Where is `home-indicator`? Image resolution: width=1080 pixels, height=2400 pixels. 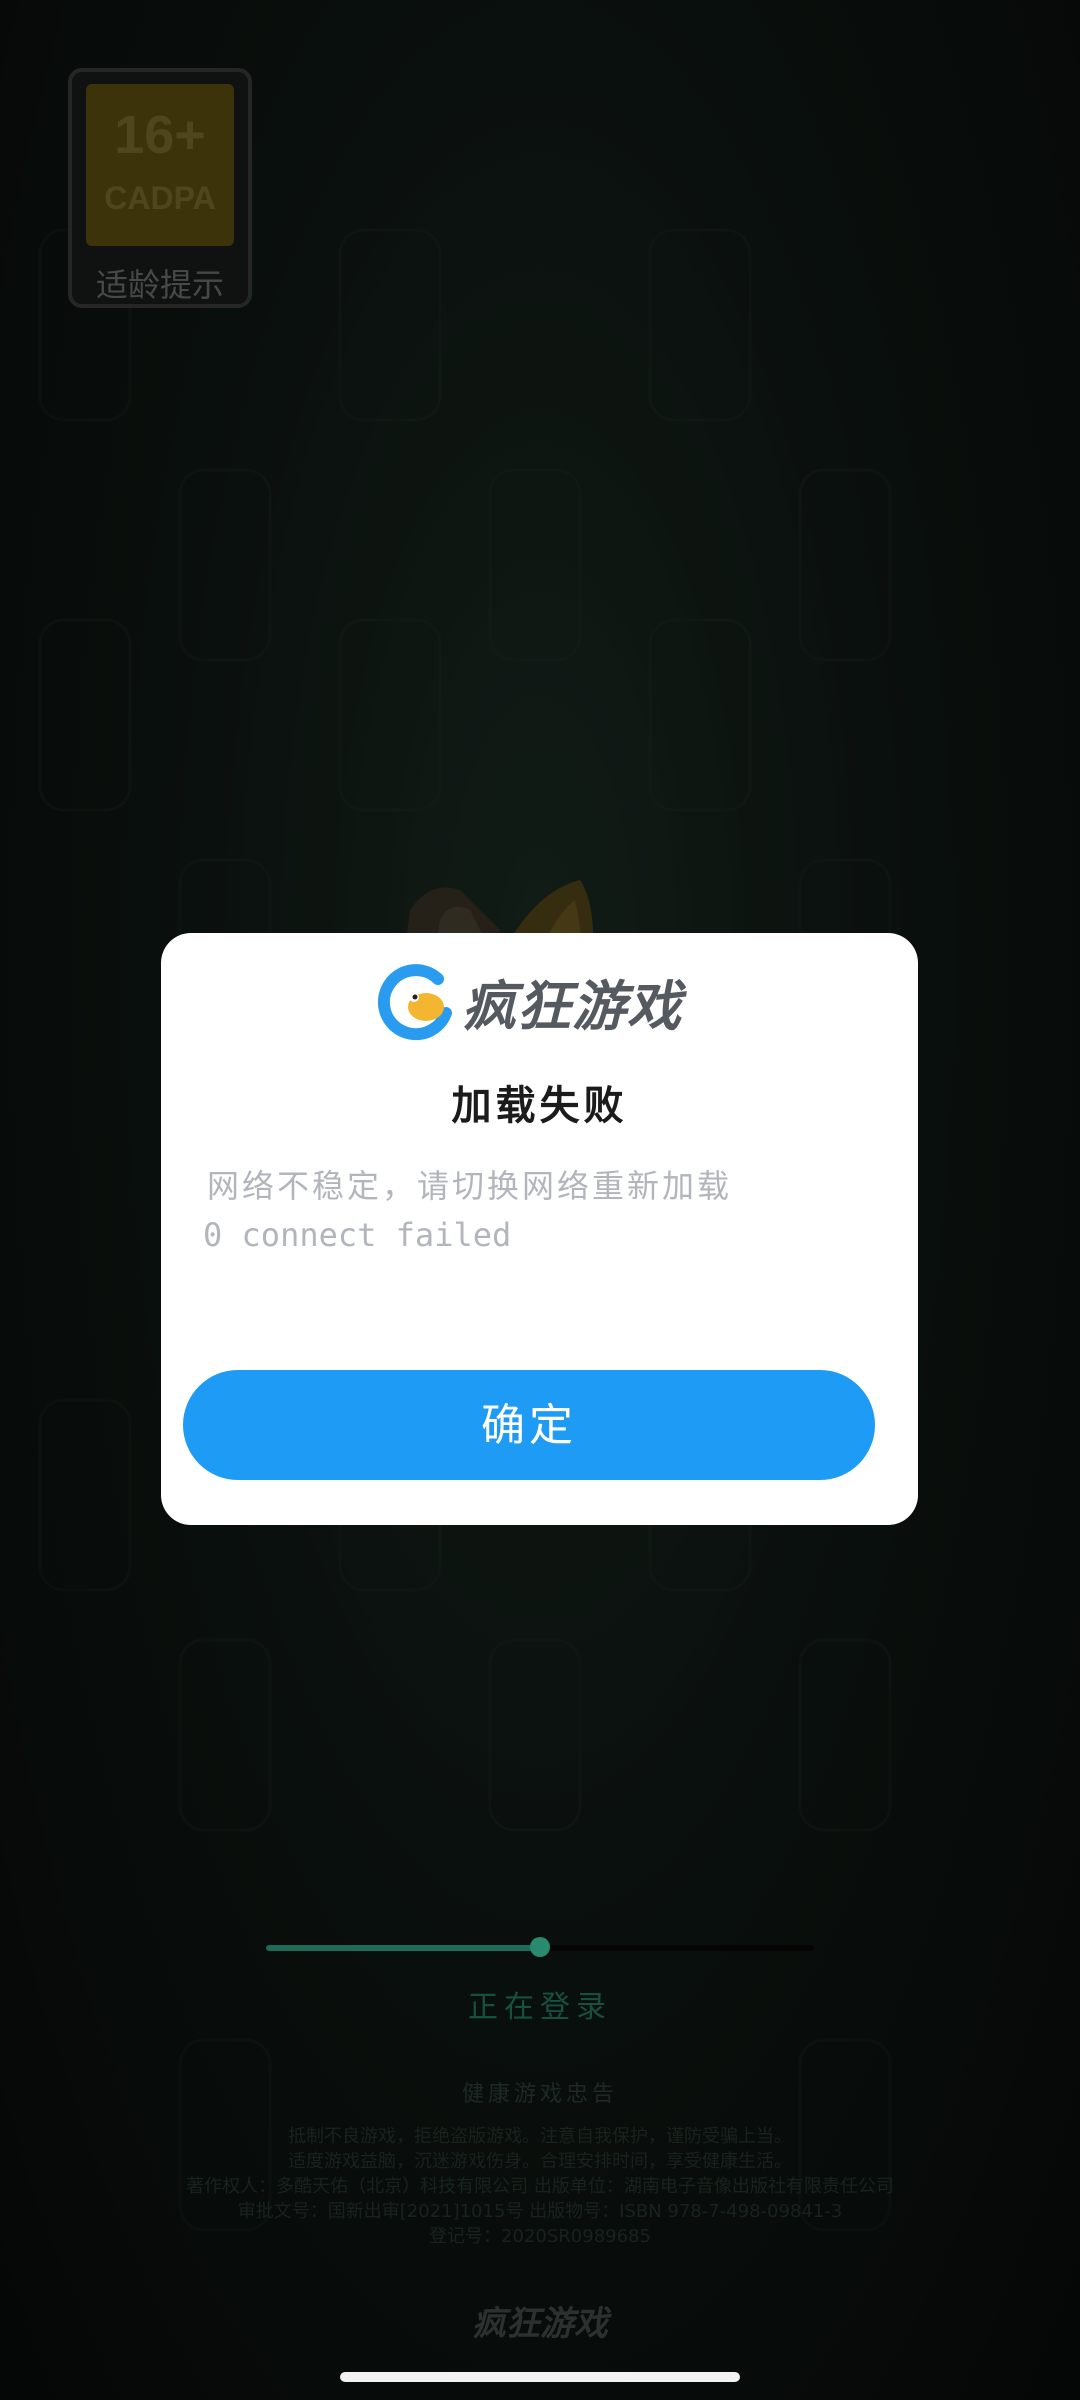
home-indicator is located at coordinates (540, 2377).